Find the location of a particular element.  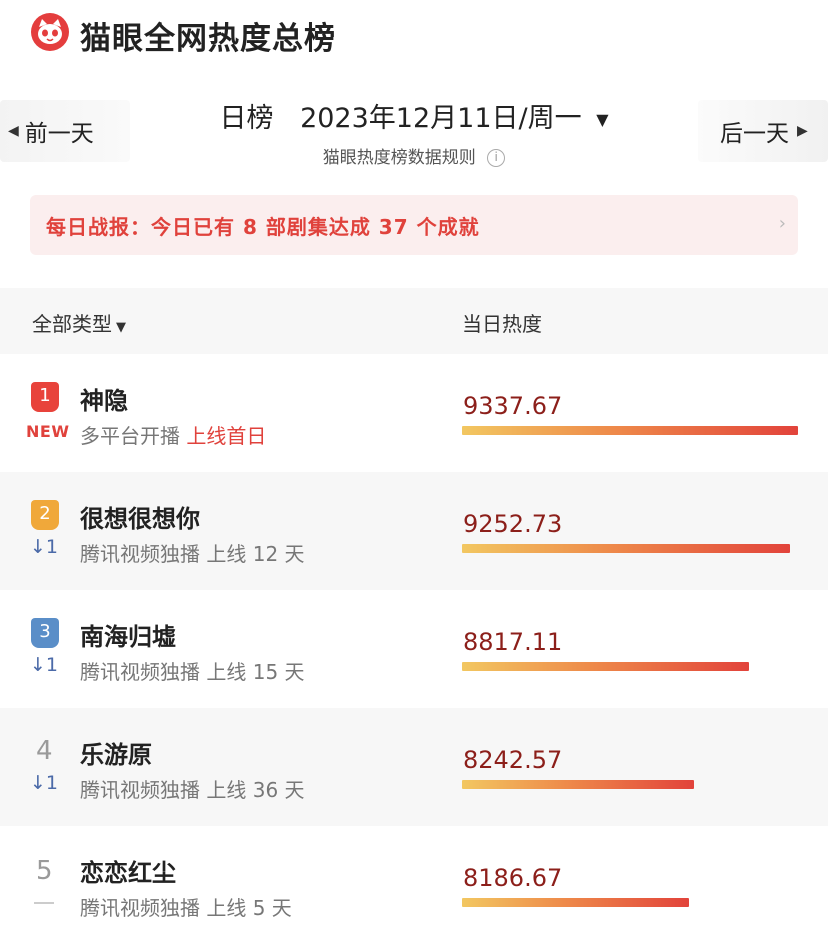

show-title: 很想很想你 is located at coordinates (140, 519).